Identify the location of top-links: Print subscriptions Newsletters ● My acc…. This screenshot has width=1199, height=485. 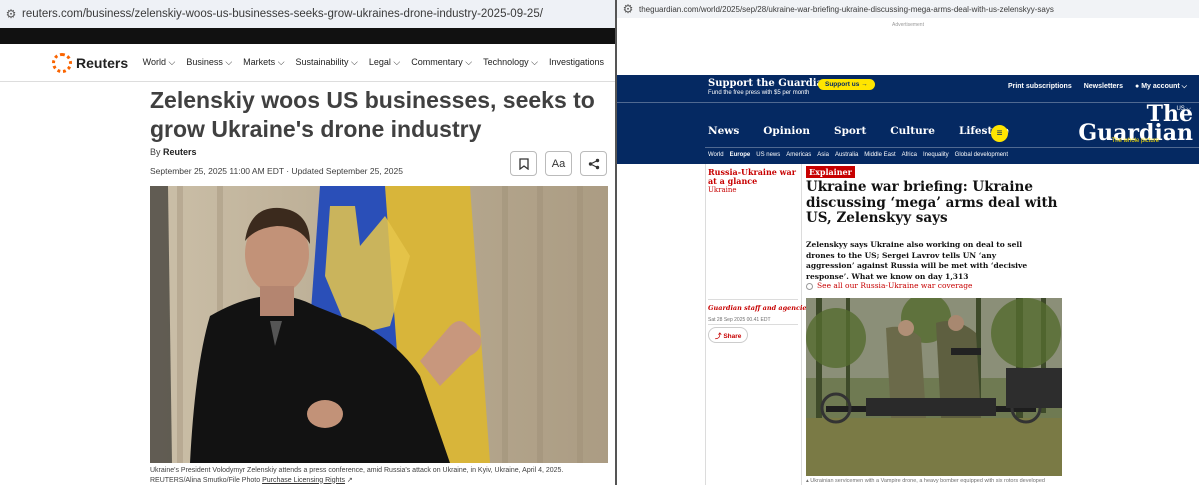
(1097, 87).